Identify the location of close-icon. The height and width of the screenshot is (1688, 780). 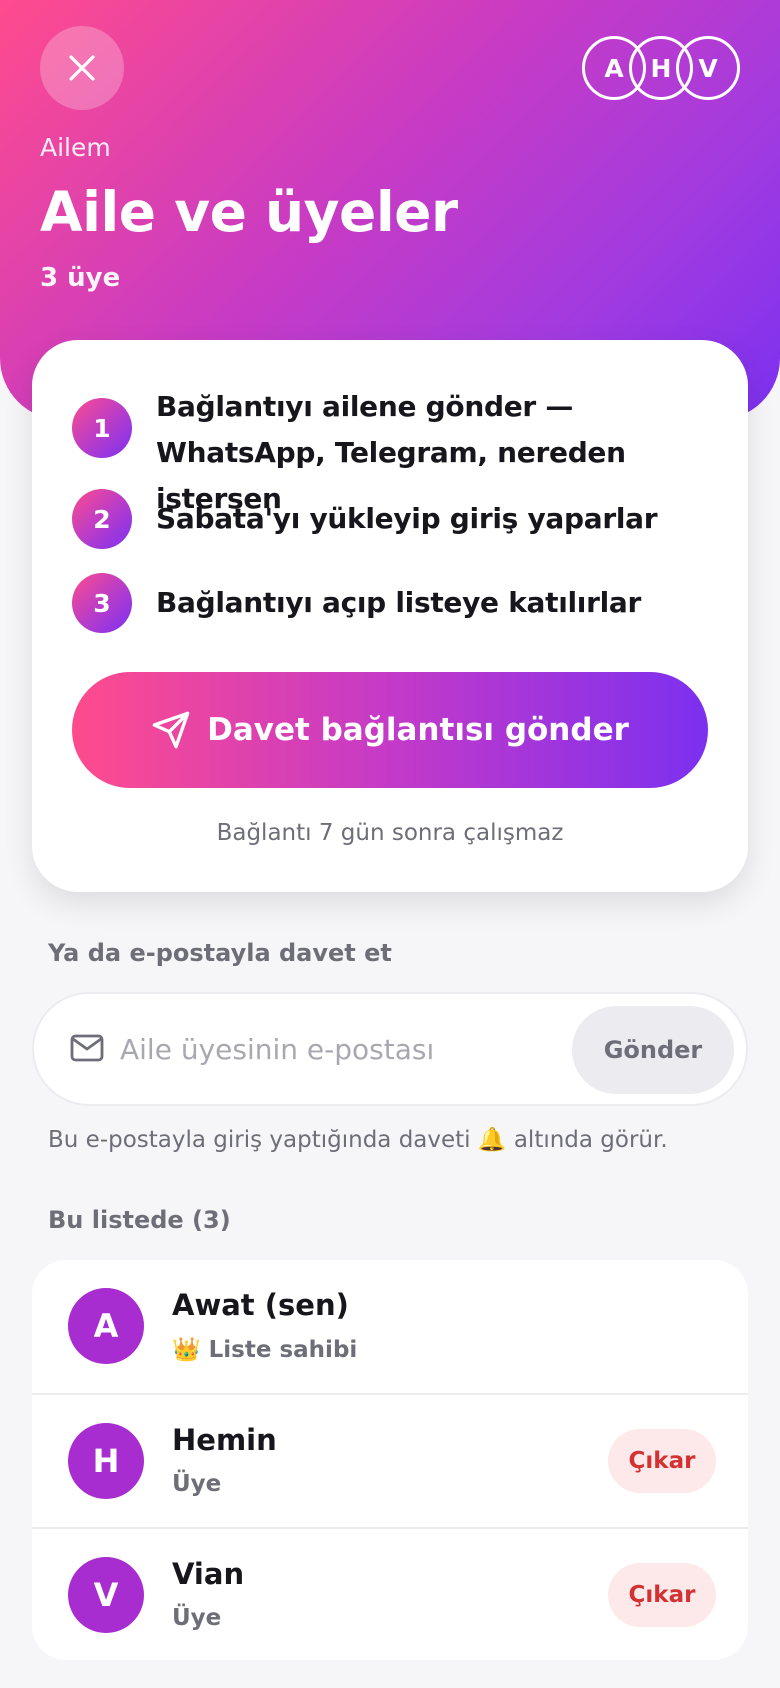
(82, 68).